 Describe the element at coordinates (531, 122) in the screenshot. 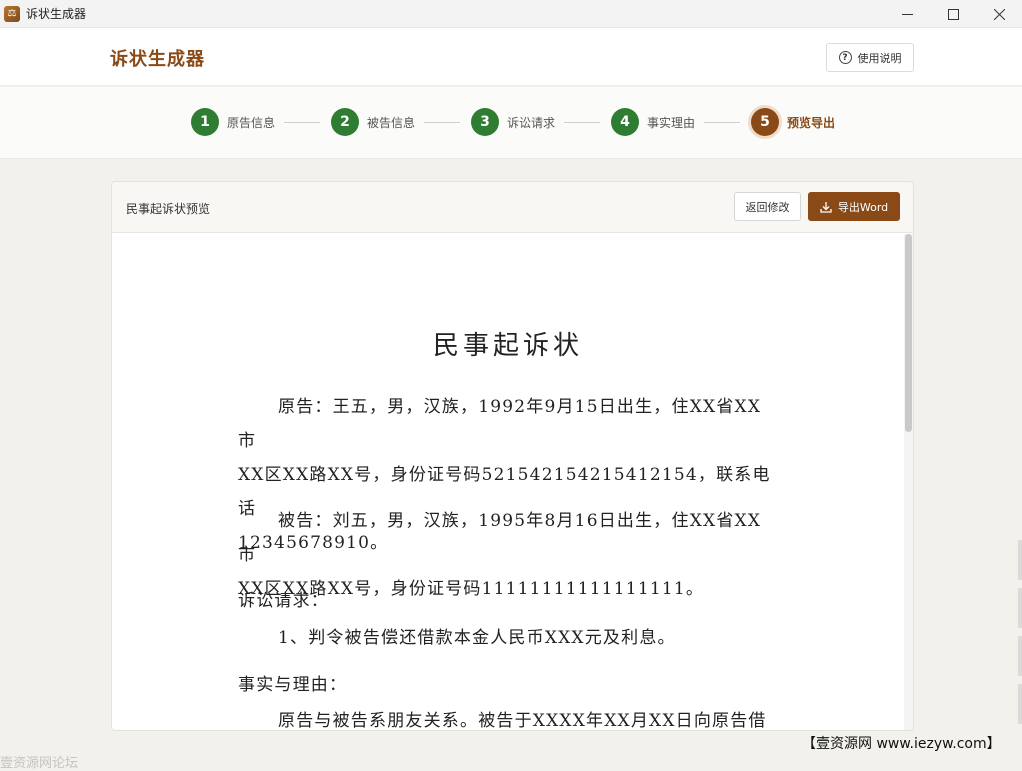

I see `step-3-label: 诉讼请求` at that location.